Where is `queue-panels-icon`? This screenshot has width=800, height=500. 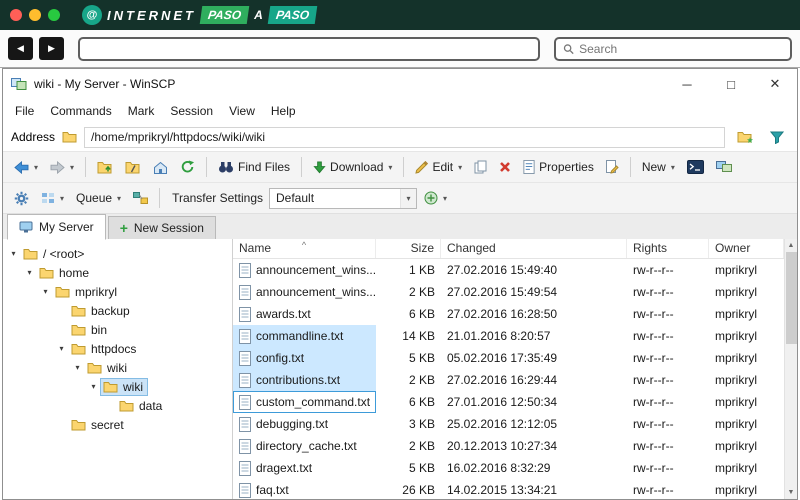
queue-panels-icon is located at coordinates (141, 198).